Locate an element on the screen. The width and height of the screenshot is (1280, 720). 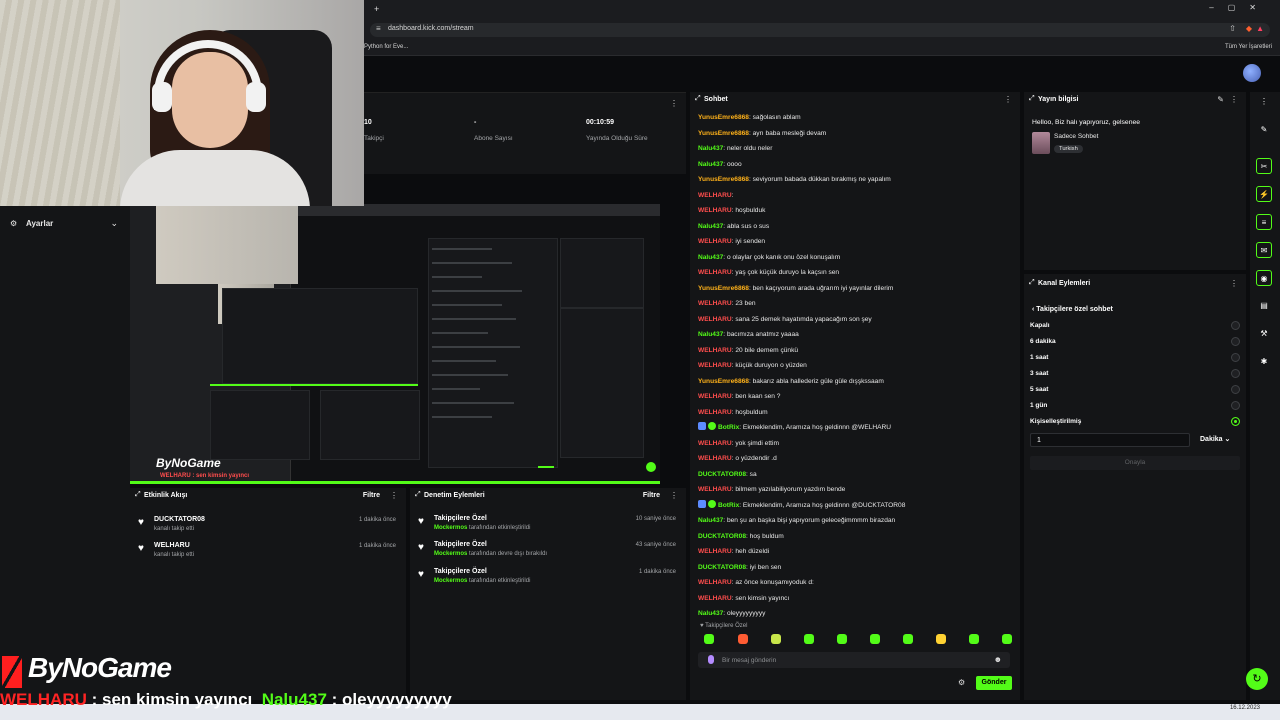
duration-option: 3 saat is located at coordinates (1135, 375).